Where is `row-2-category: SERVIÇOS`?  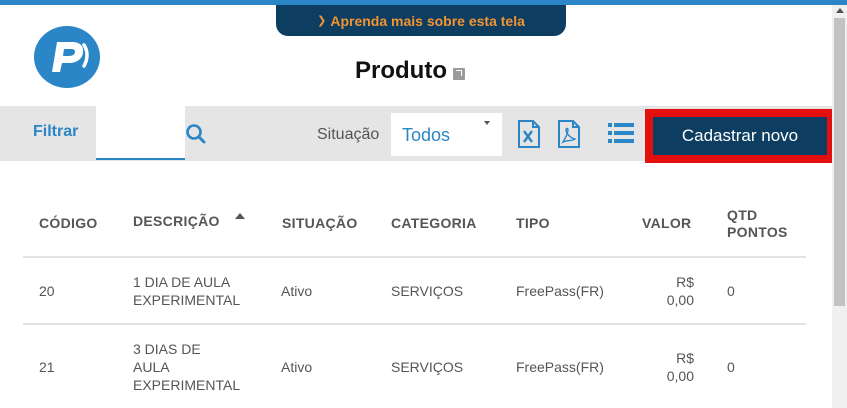 row-2-category: SERVIÇOS is located at coordinates (427, 367).